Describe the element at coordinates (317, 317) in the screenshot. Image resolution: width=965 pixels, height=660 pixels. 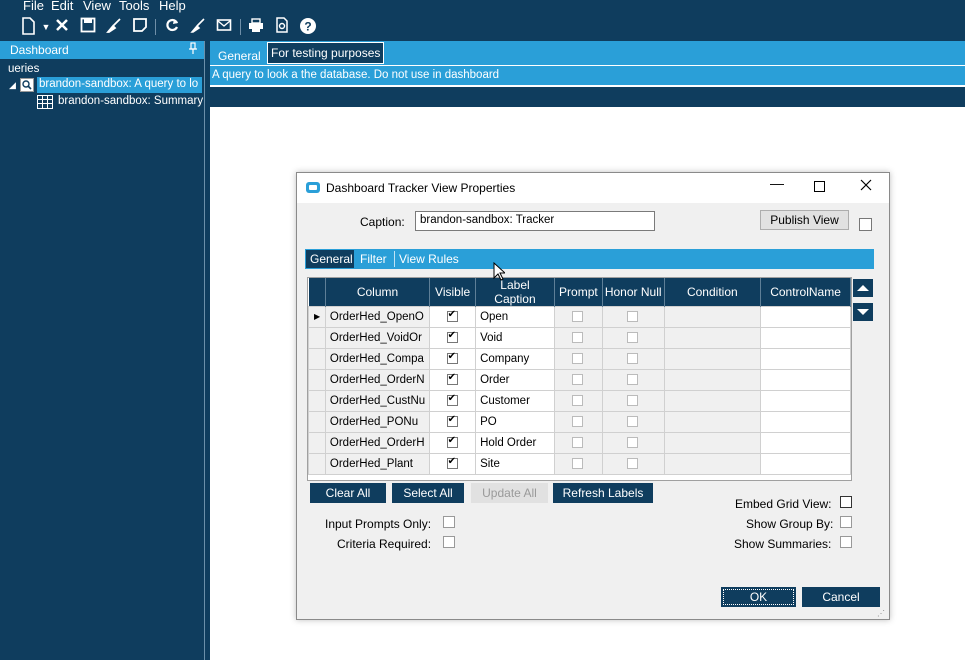
I see `row-selector: ▶` at that location.